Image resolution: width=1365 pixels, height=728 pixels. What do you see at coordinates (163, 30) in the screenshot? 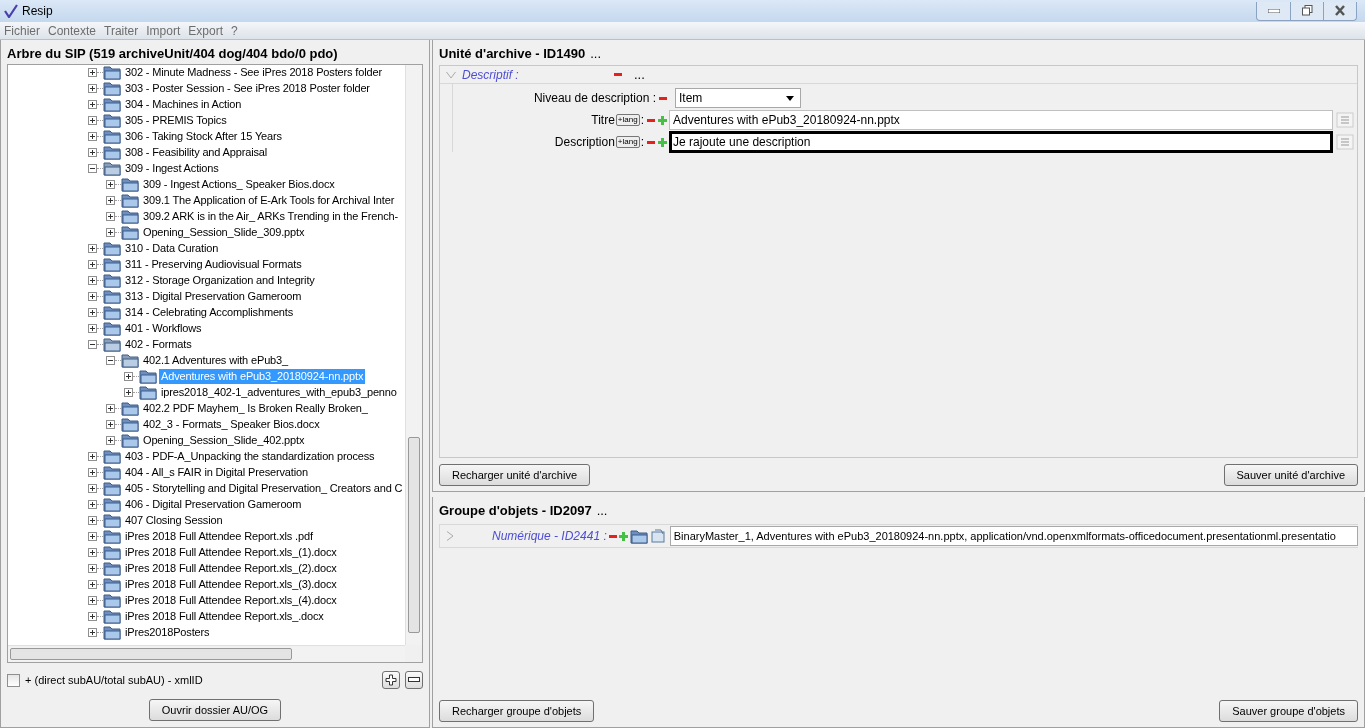
I see `menu-item: Import` at bounding box center [163, 30].